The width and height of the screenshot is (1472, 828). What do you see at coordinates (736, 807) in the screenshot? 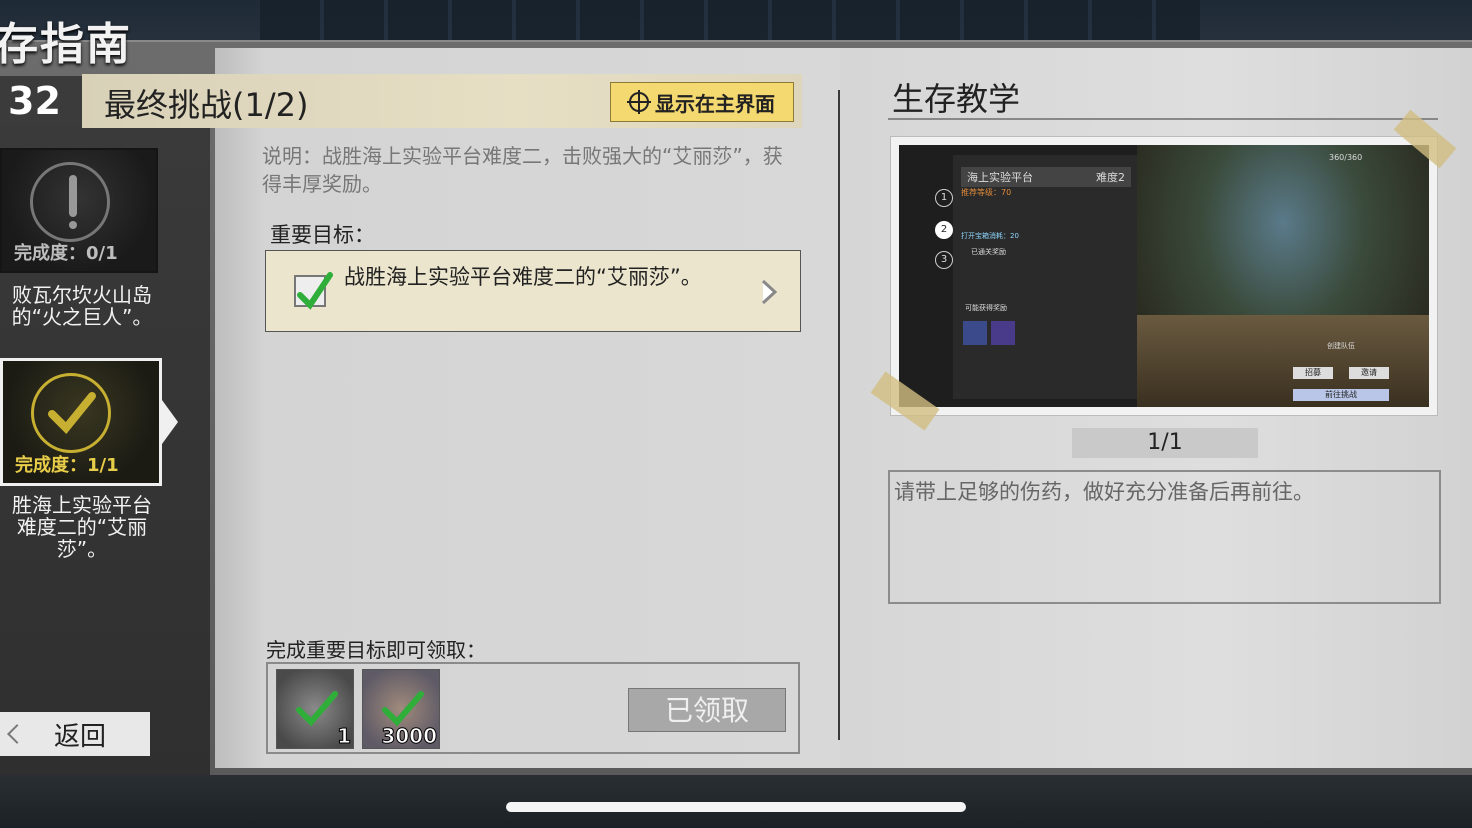
I see `home-indicator` at bounding box center [736, 807].